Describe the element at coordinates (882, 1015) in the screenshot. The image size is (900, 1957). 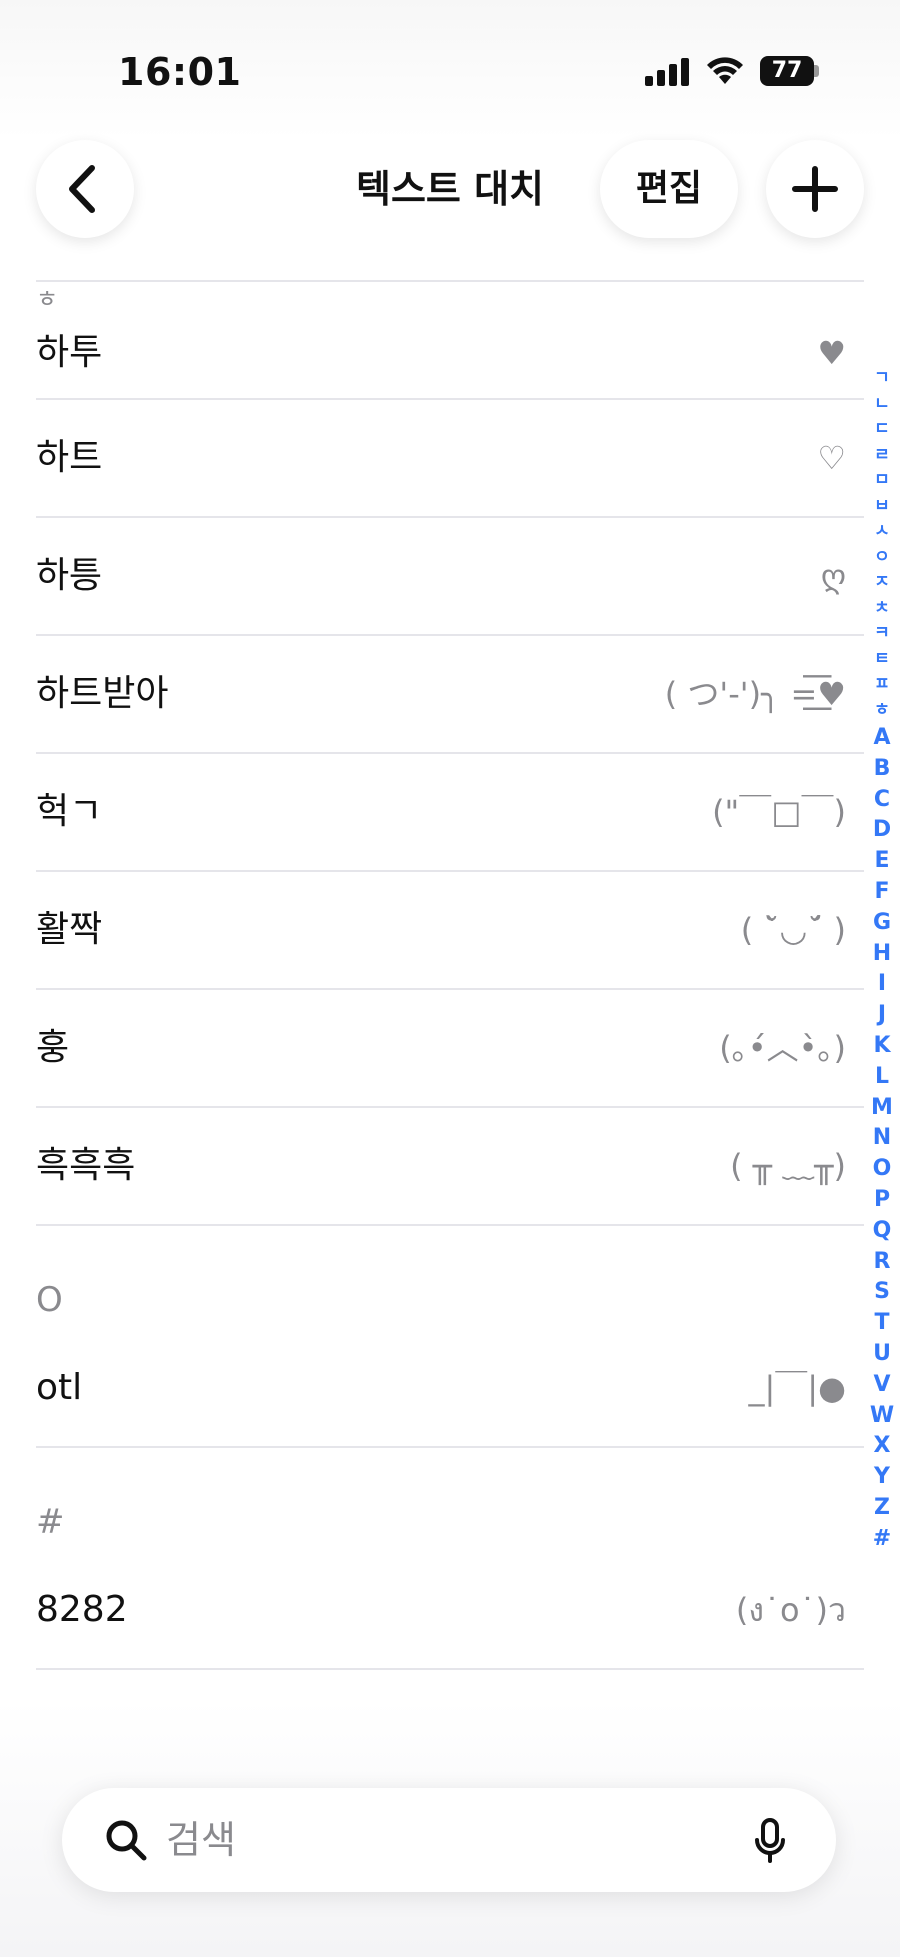
I see `index-letter: J` at that location.